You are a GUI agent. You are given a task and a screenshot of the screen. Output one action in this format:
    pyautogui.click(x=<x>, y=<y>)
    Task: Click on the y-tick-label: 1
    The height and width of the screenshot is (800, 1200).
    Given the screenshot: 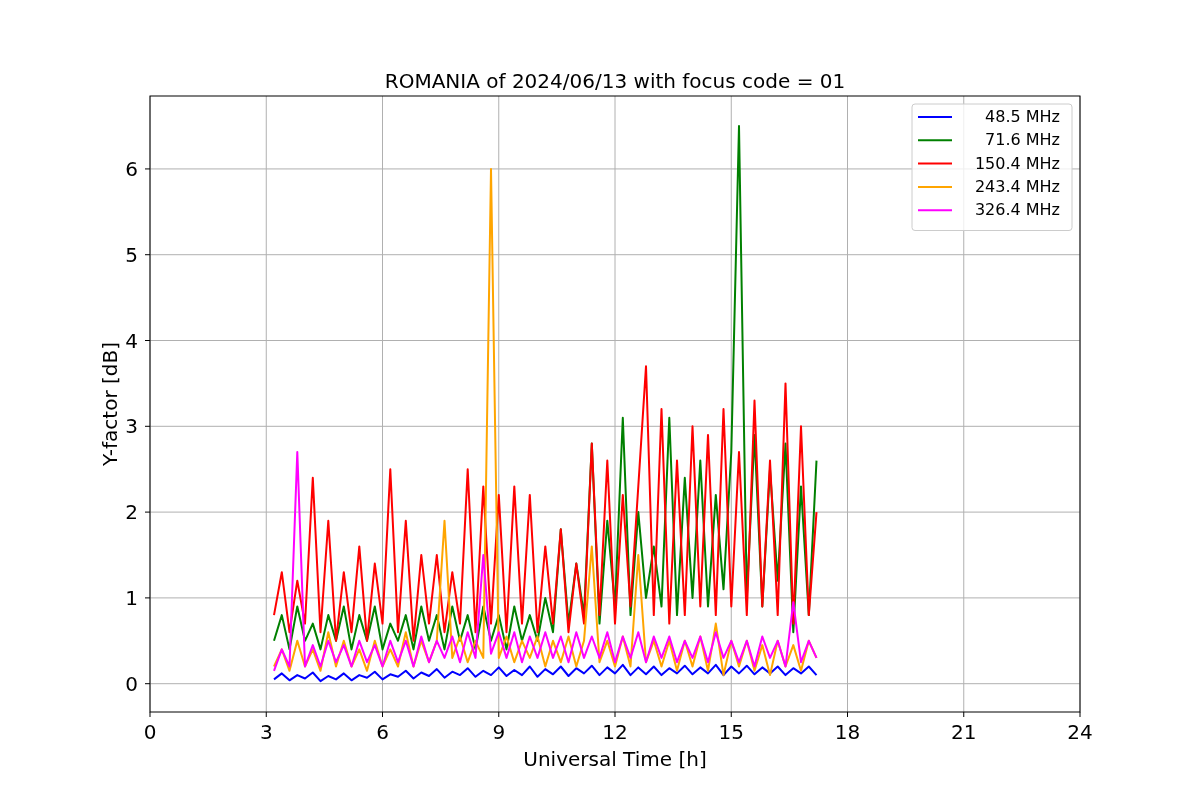 What is the action you would take?
    pyautogui.click(x=131, y=597)
    